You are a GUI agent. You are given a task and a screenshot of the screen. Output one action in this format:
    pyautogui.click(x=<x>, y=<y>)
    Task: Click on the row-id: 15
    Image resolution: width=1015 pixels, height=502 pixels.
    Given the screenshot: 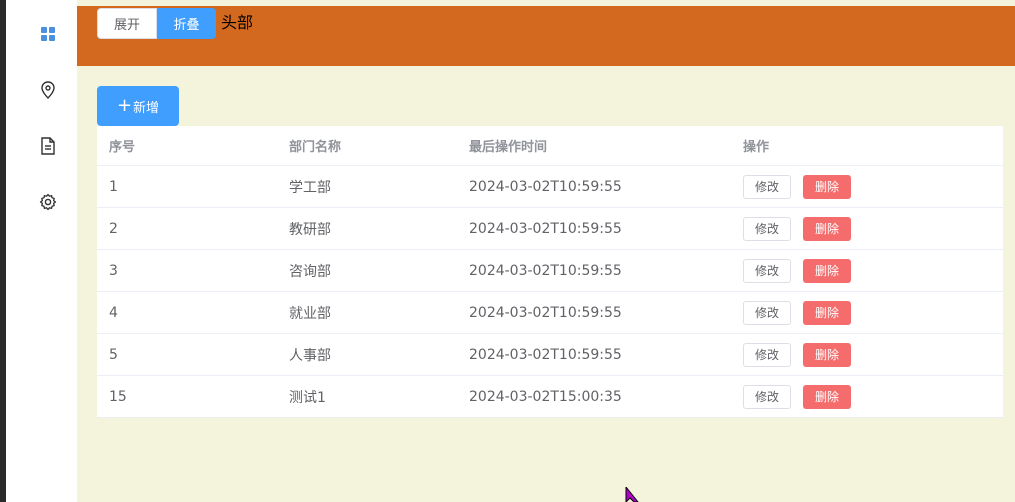 What is the action you would take?
    pyautogui.click(x=118, y=396)
    